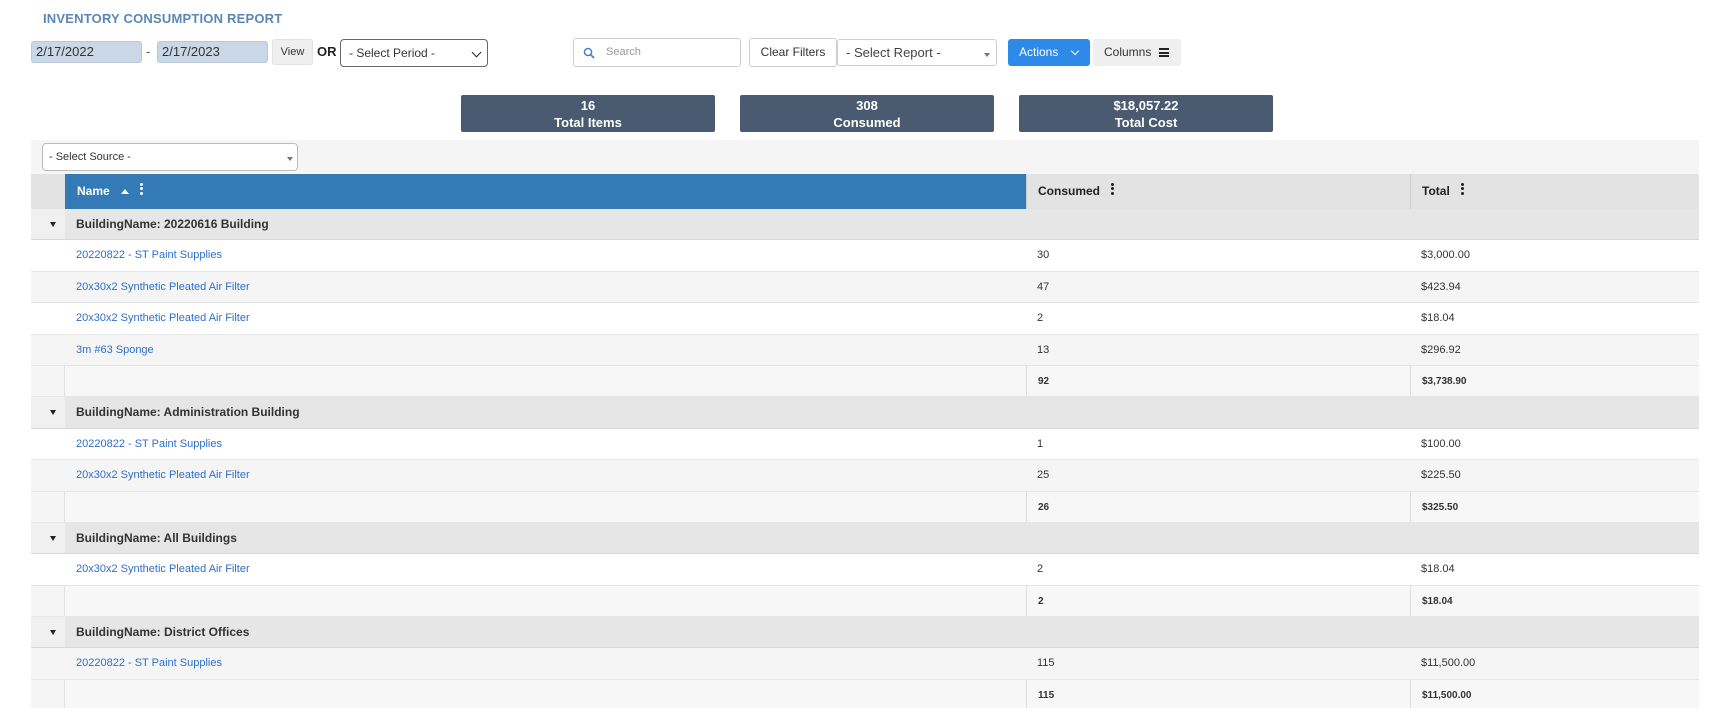 The image size is (1730, 708). I want to click on group-row: BuildingName: 20220616 Building, so click(865, 225).